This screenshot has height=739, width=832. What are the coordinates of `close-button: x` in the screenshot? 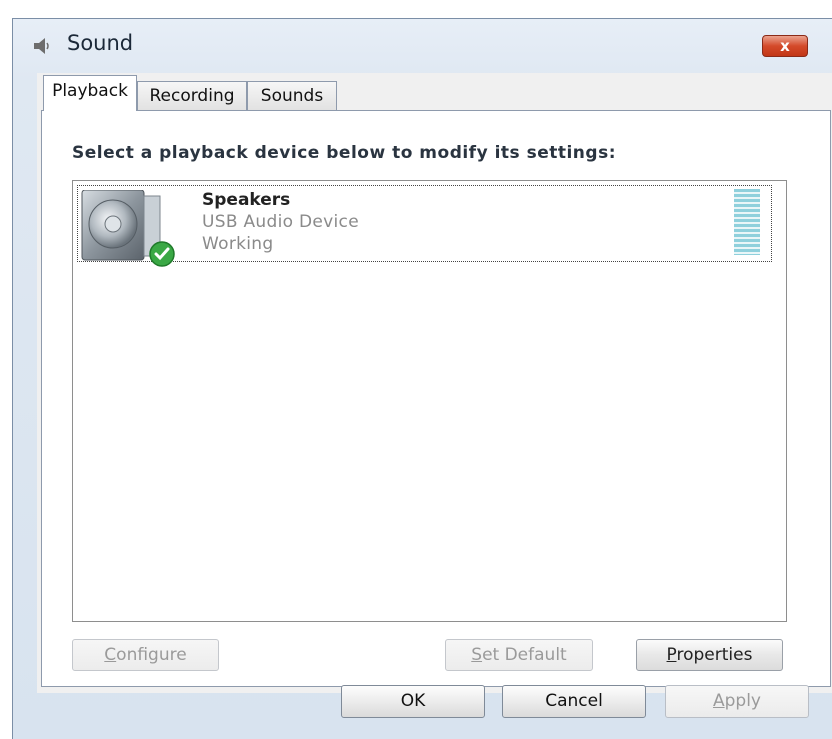 It's located at (785, 46).